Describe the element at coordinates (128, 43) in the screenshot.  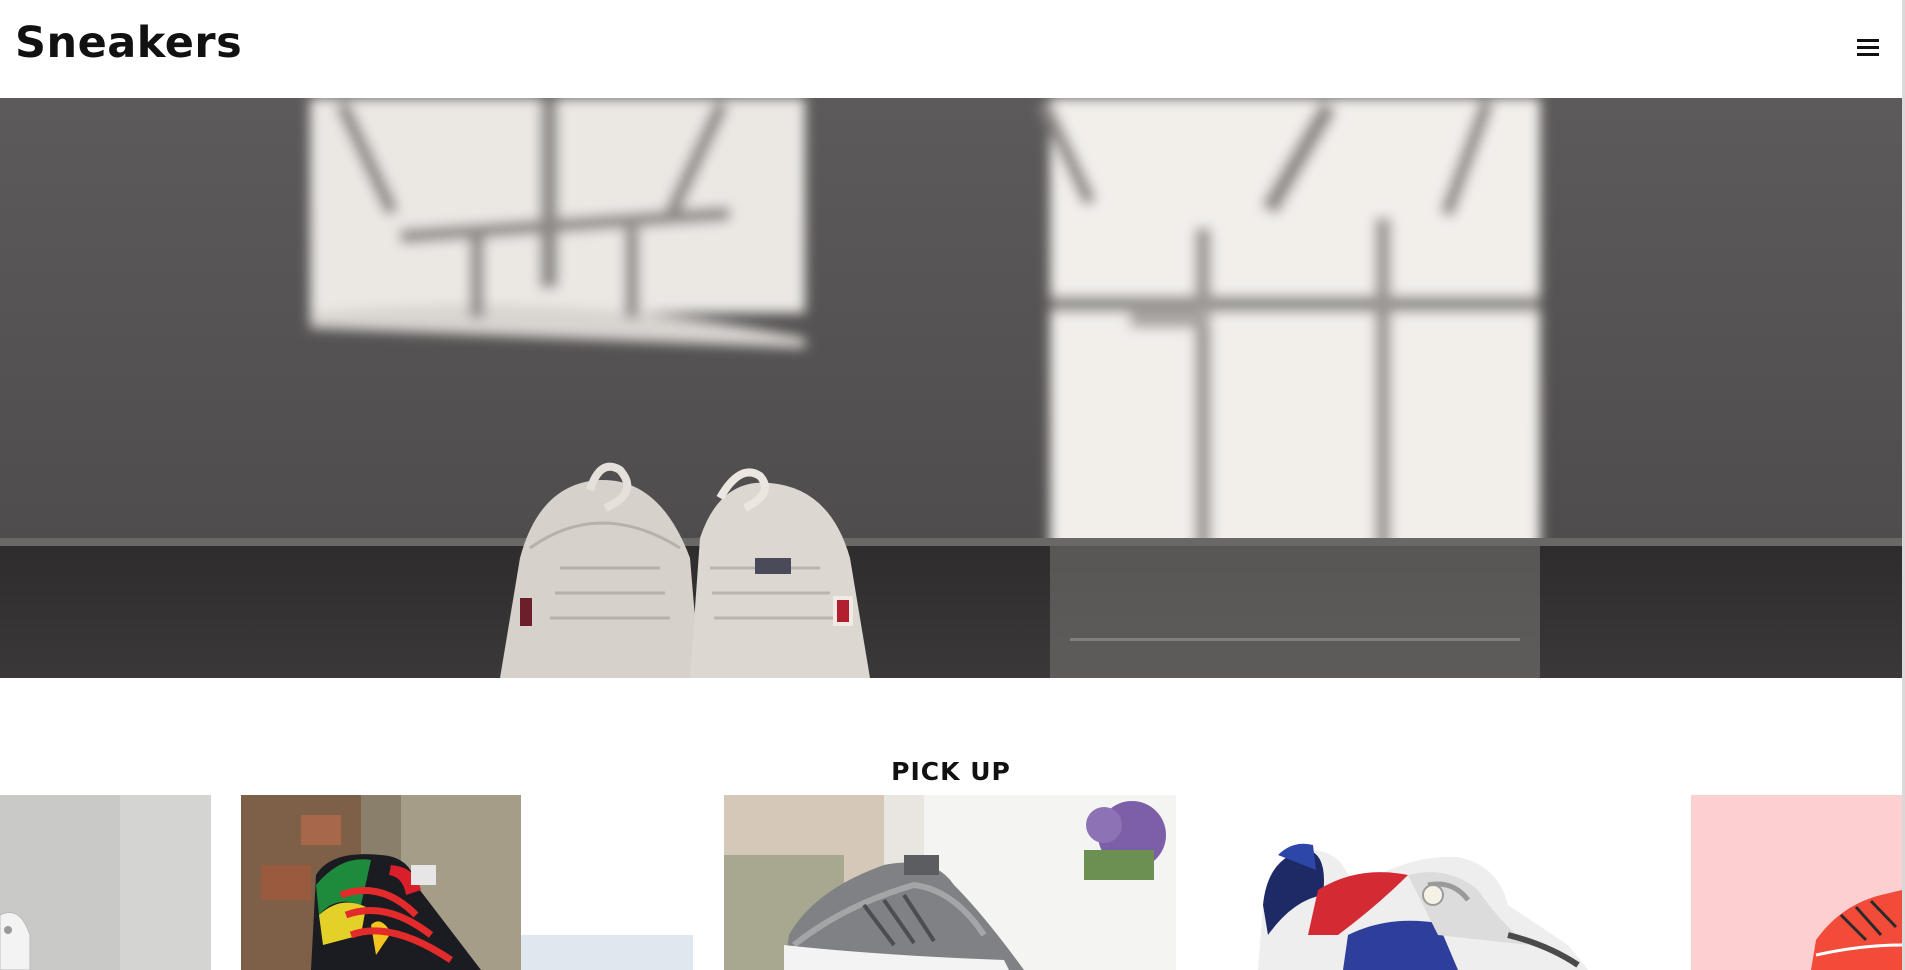
I see `site-logo: Sneakers` at that location.